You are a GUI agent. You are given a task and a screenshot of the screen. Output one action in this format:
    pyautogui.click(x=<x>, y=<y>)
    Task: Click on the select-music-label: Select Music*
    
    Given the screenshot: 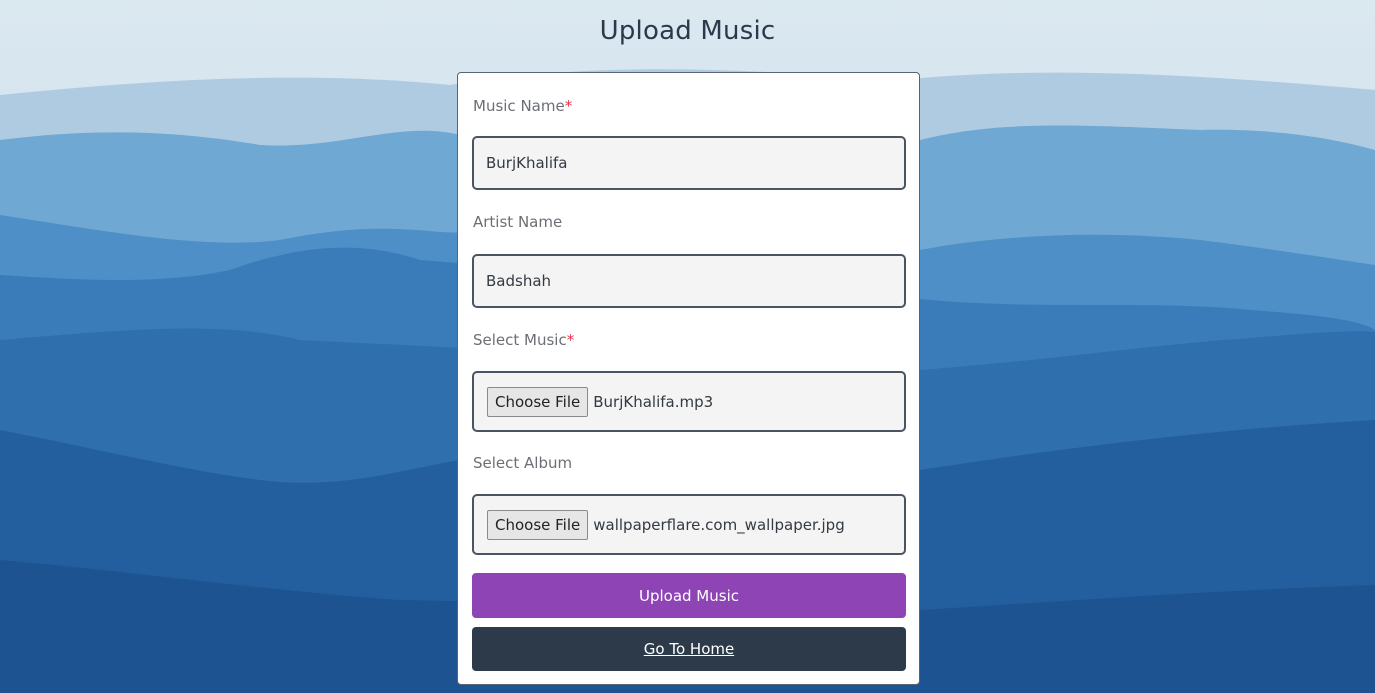 What is the action you would take?
    pyautogui.click(x=523, y=340)
    